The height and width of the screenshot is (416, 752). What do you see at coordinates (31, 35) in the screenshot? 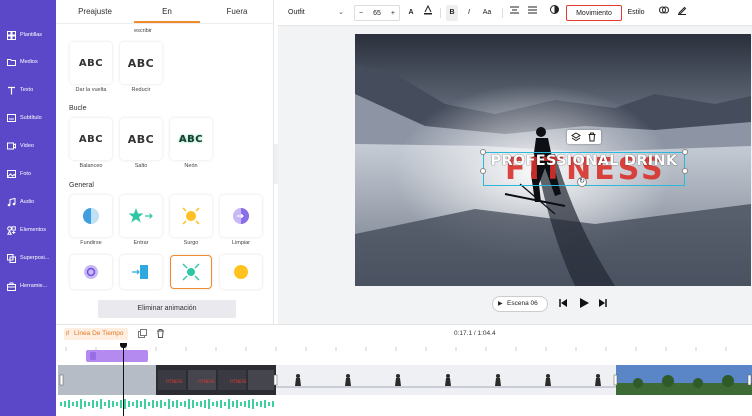
I see `nav-item-plantillas: Plantillas` at bounding box center [31, 35].